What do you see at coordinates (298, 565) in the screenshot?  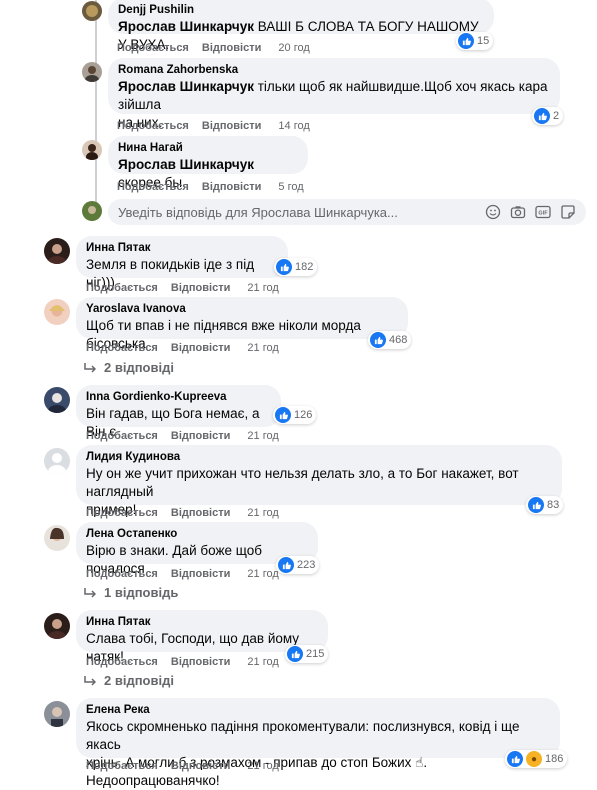 I see `reaction-count: 223` at bounding box center [298, 565].